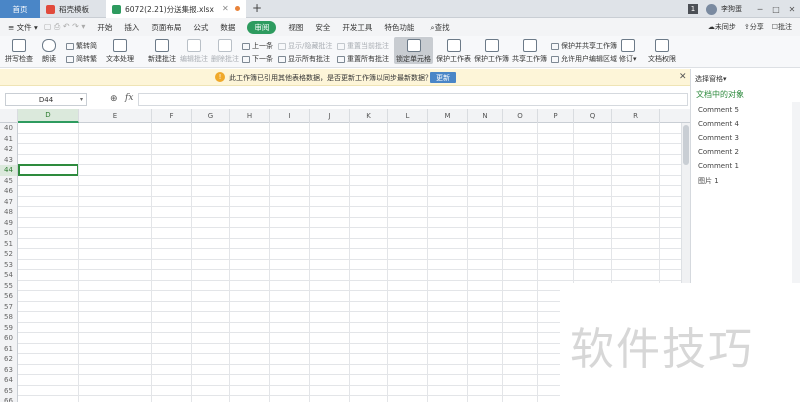 The height and width of the screenshot is (402, 800). I want to click on new-tab-button: +, so click(257, 8).